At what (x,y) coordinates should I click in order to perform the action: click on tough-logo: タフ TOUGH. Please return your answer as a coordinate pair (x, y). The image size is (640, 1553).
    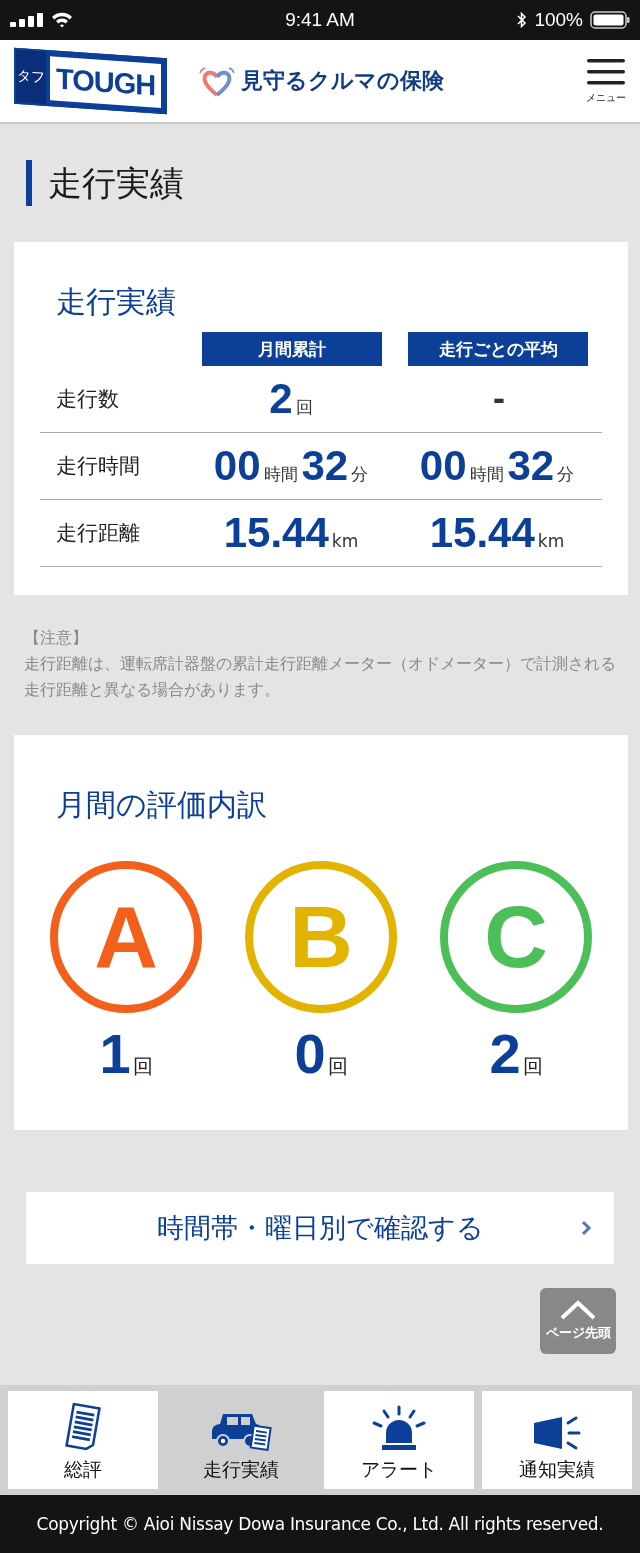
    Looking at the image, I should click on (91, 81).